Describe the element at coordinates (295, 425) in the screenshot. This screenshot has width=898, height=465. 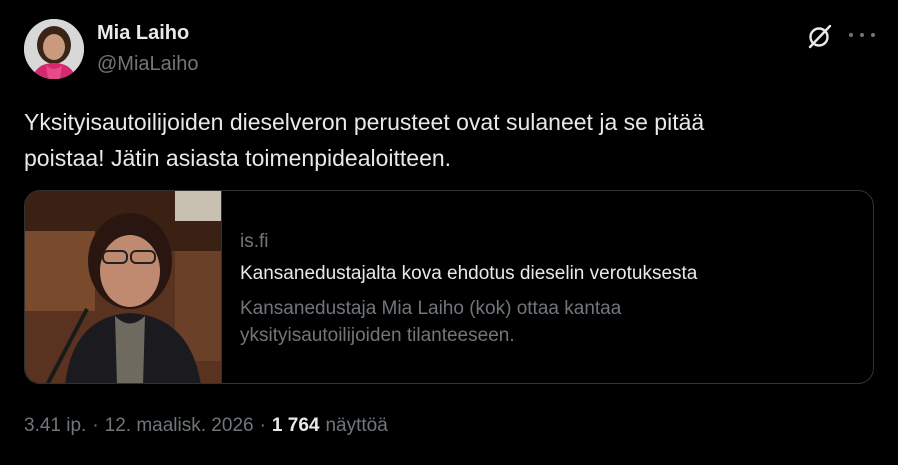
I see `views-count: 1 764` at that location.